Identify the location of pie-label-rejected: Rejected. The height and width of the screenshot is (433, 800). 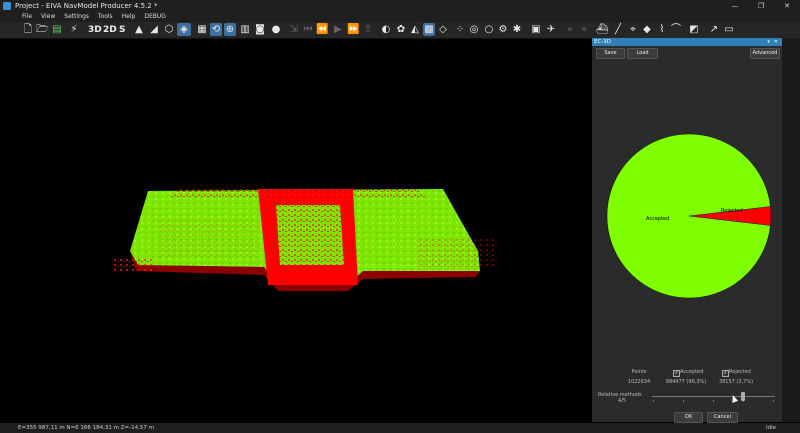
(732, 211).